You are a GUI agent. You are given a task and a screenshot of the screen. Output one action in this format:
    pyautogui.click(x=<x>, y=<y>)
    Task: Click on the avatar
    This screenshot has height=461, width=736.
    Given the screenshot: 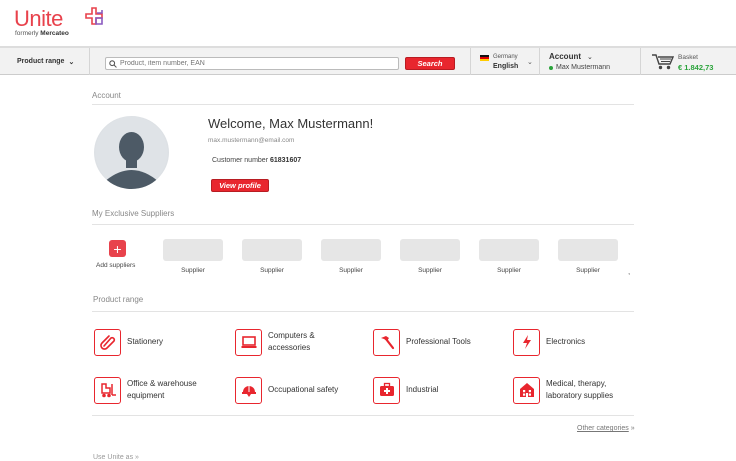 What is the action you would take?
    pyautogui.click(x=131, y=152)
    